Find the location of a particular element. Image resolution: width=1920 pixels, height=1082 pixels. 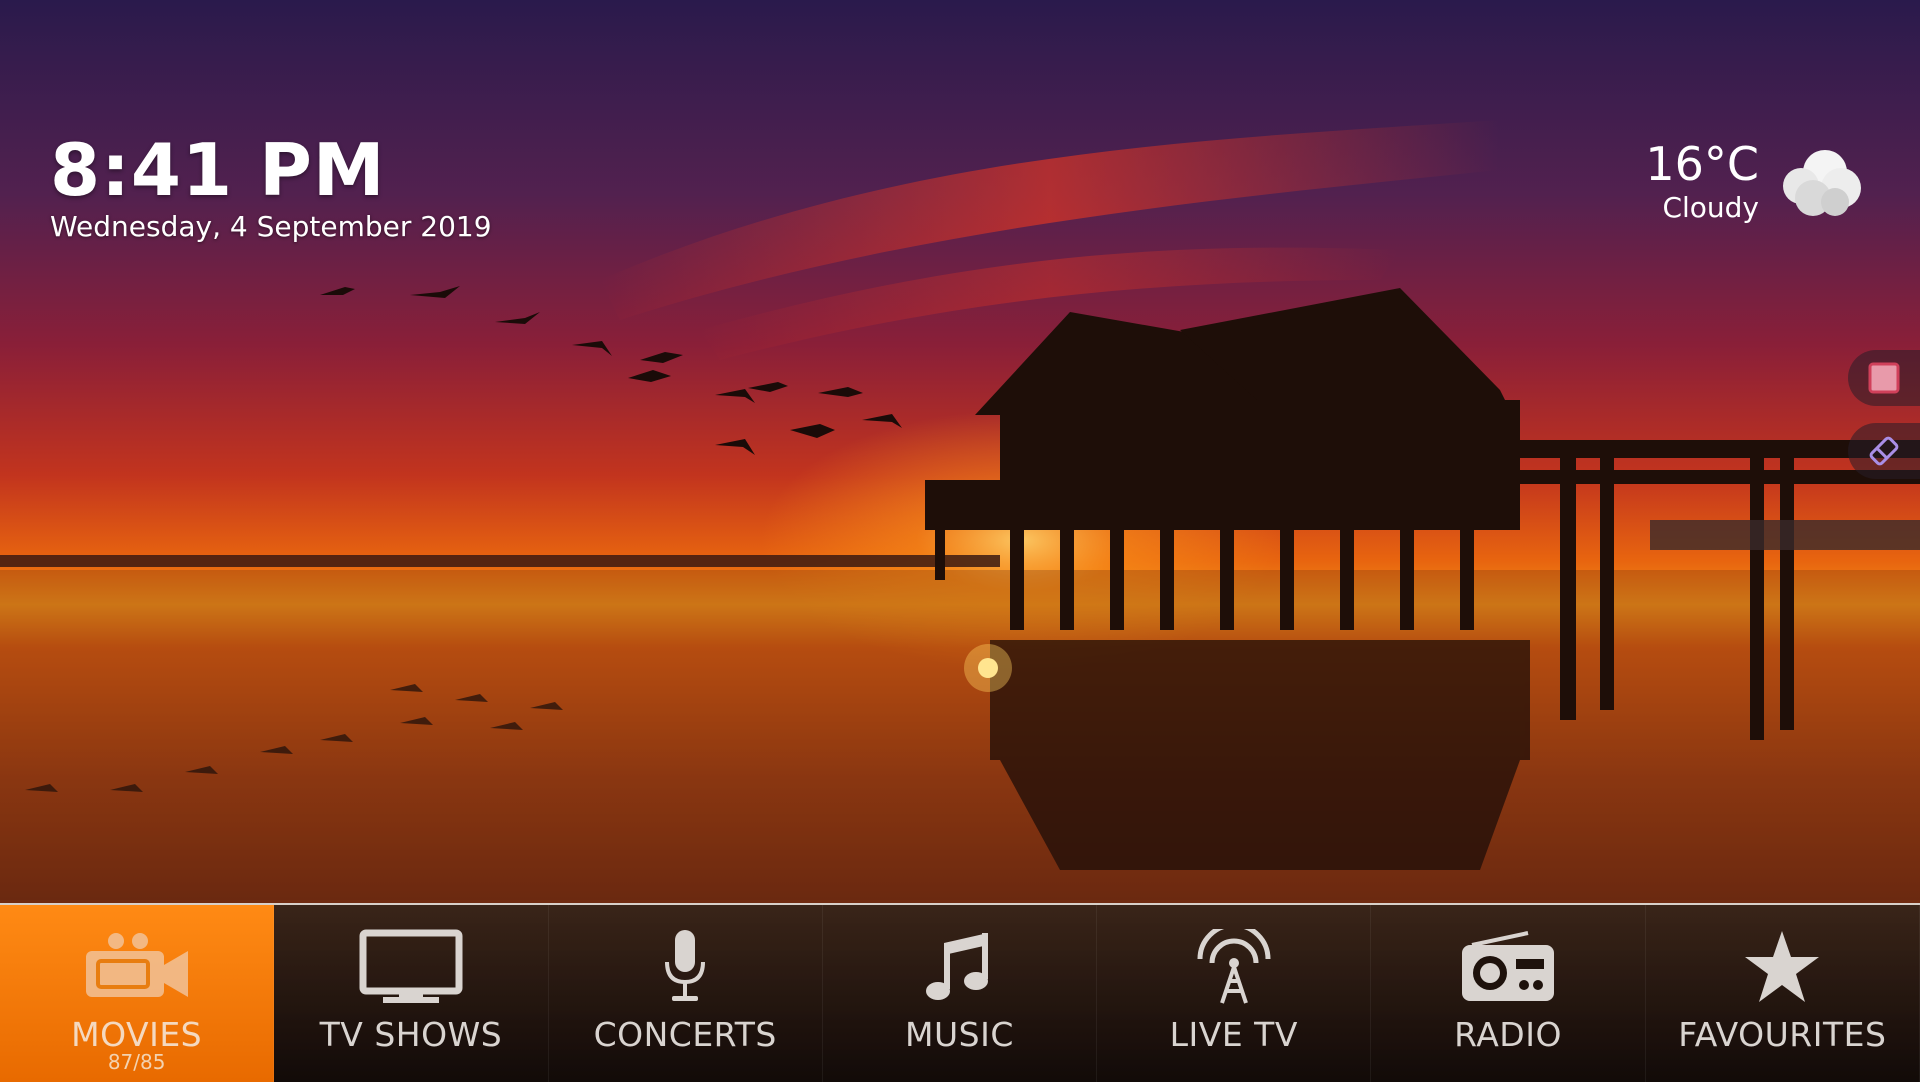

menu-item-label: MOVIES is located at coordinates (137, 1034).